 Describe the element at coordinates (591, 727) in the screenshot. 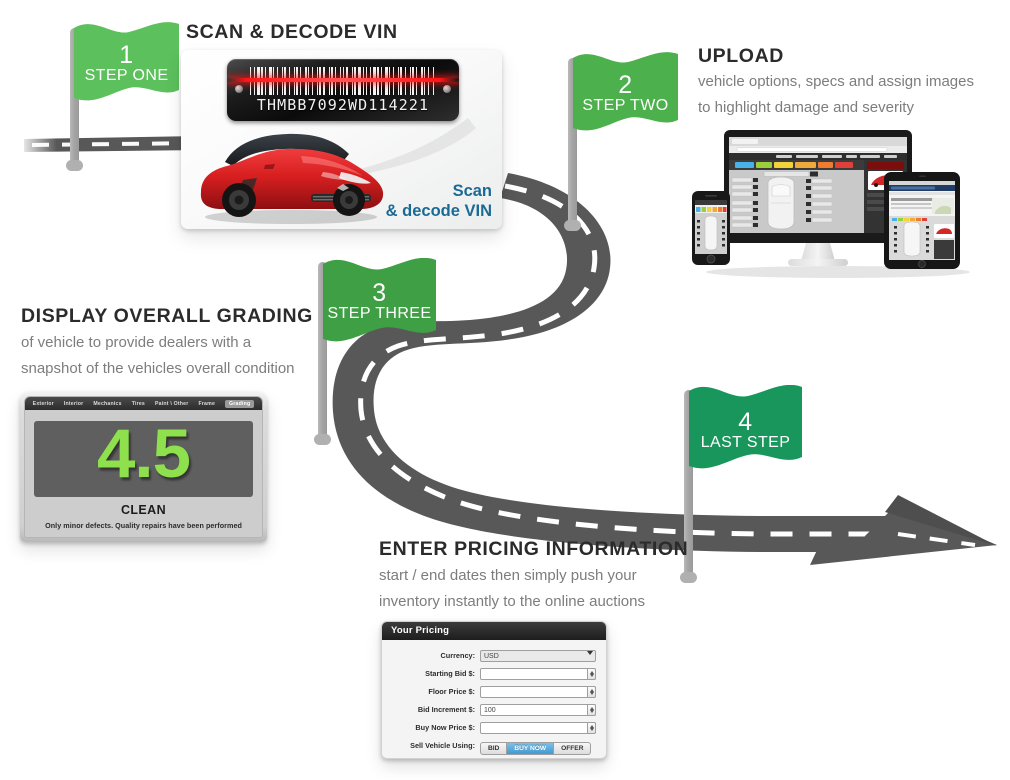

I see `buy-now-price-stepper` at that location.